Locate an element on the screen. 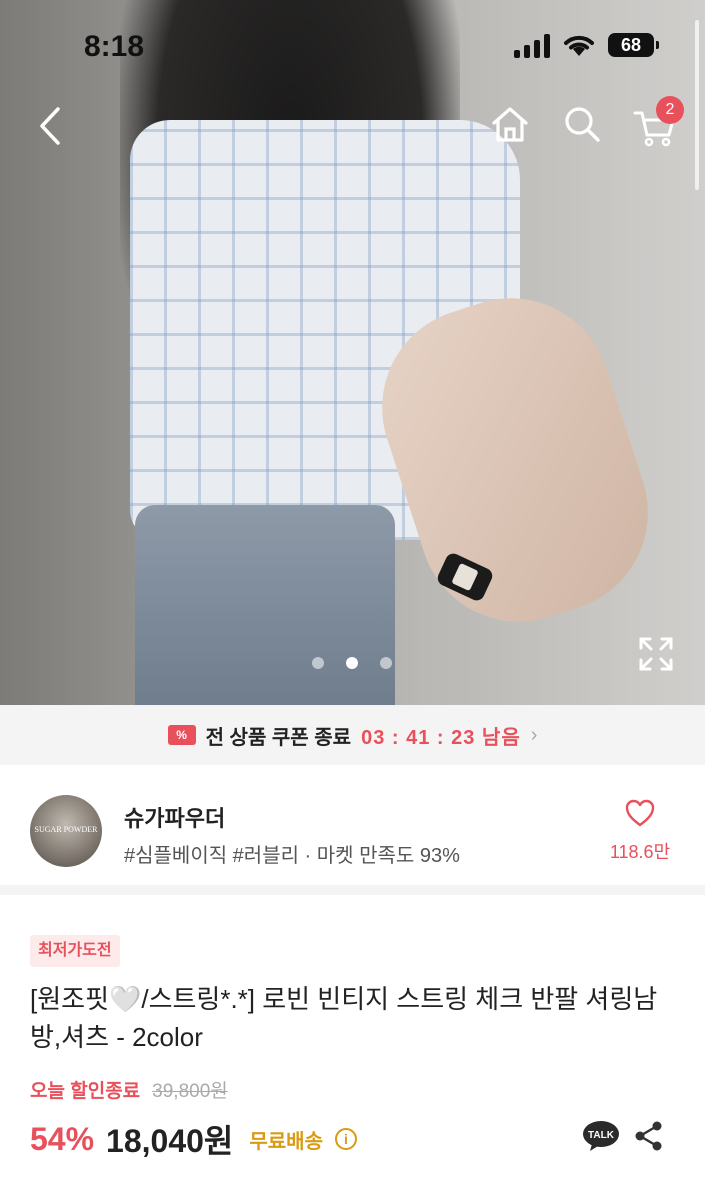  search-button is located at coordinates (582, 124).